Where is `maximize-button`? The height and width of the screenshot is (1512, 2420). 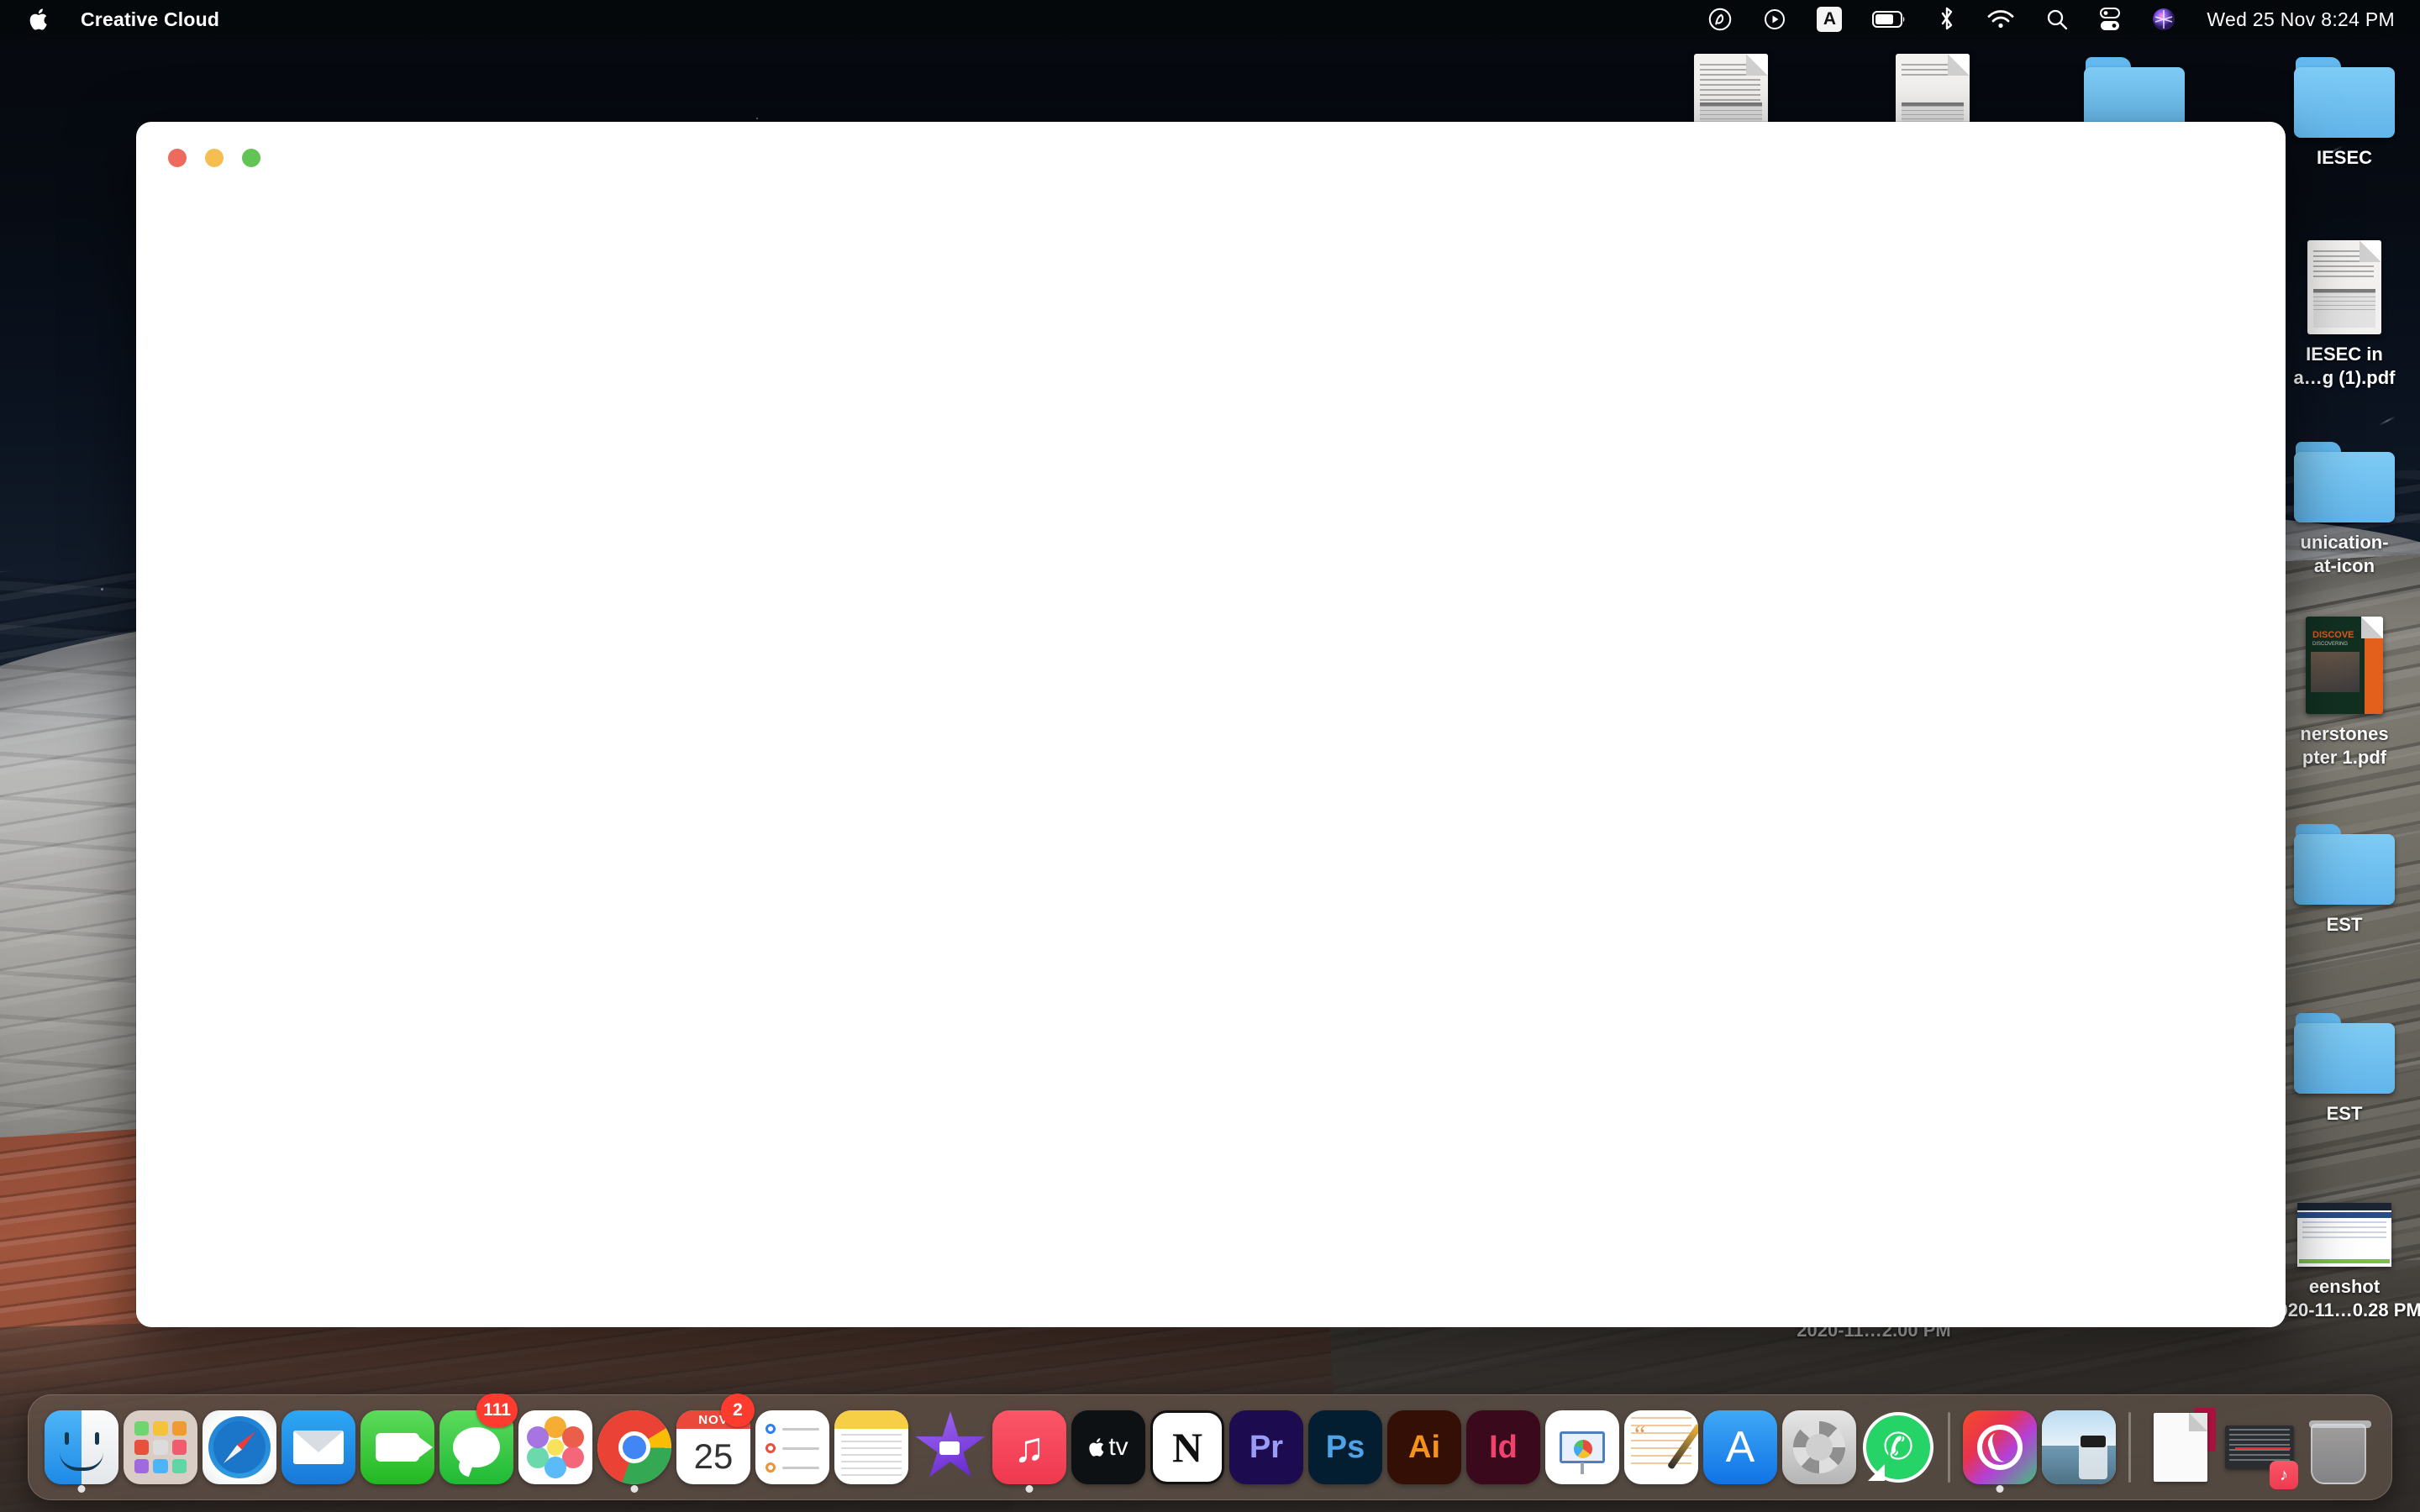
maximize-button is located at coordinates (251, 158).